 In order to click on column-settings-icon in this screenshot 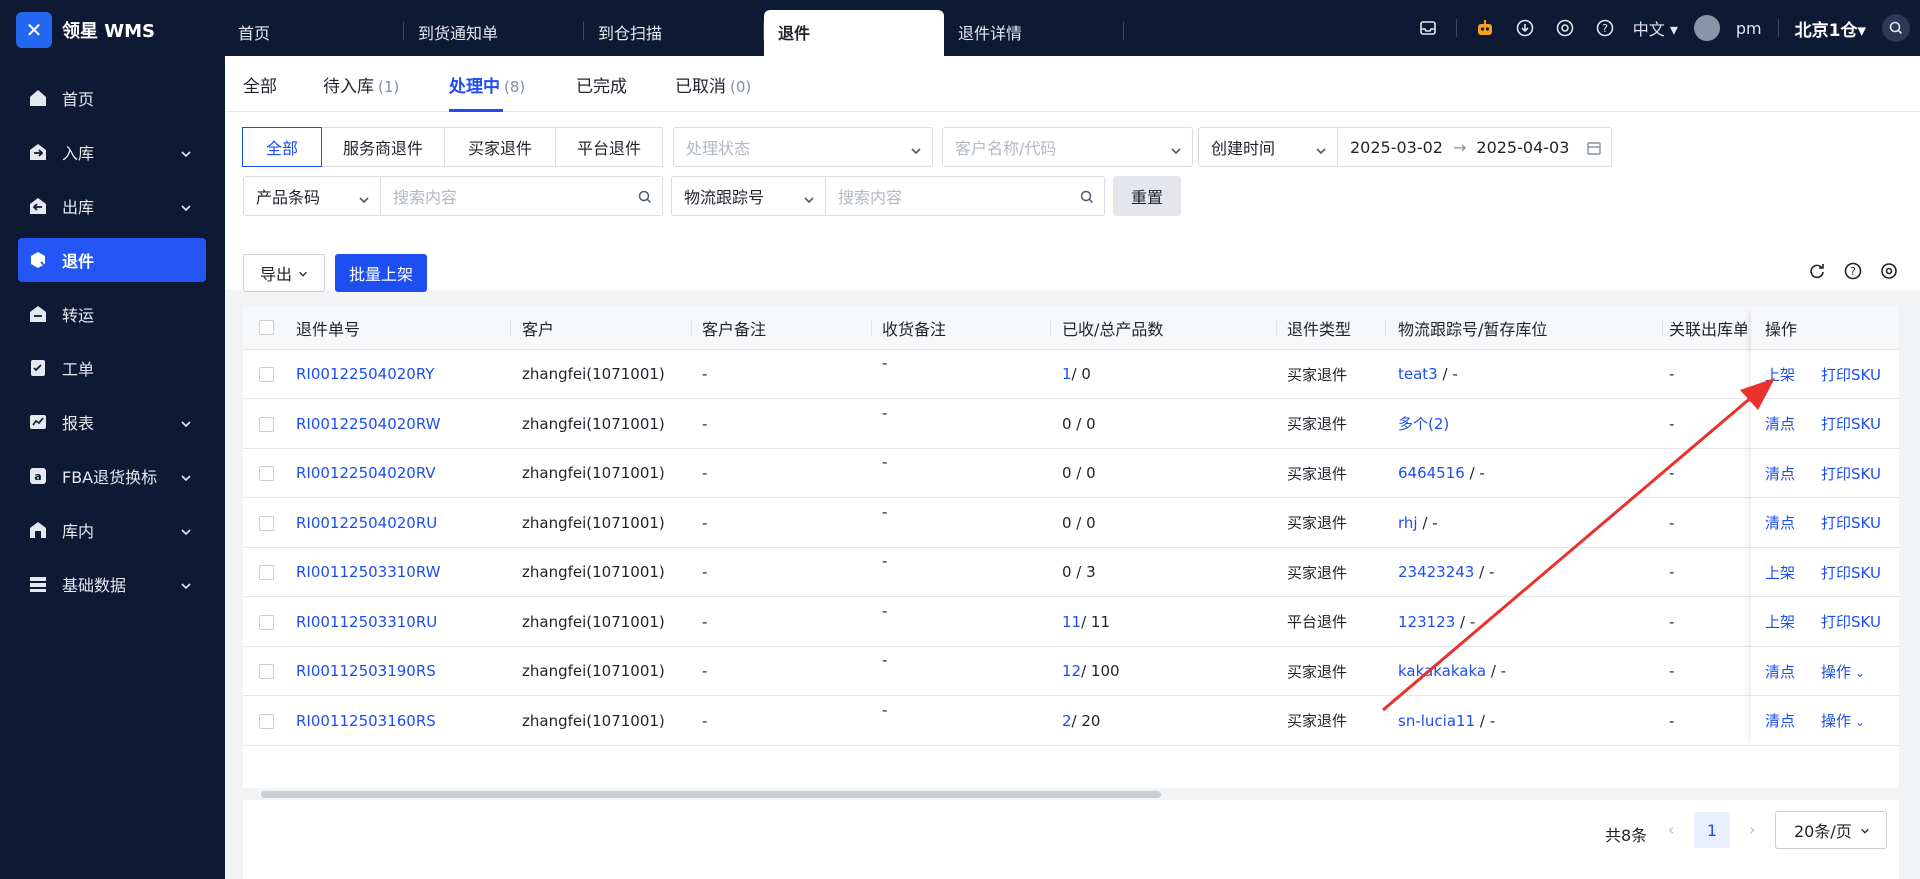, I will do `click(1889, 273)`.